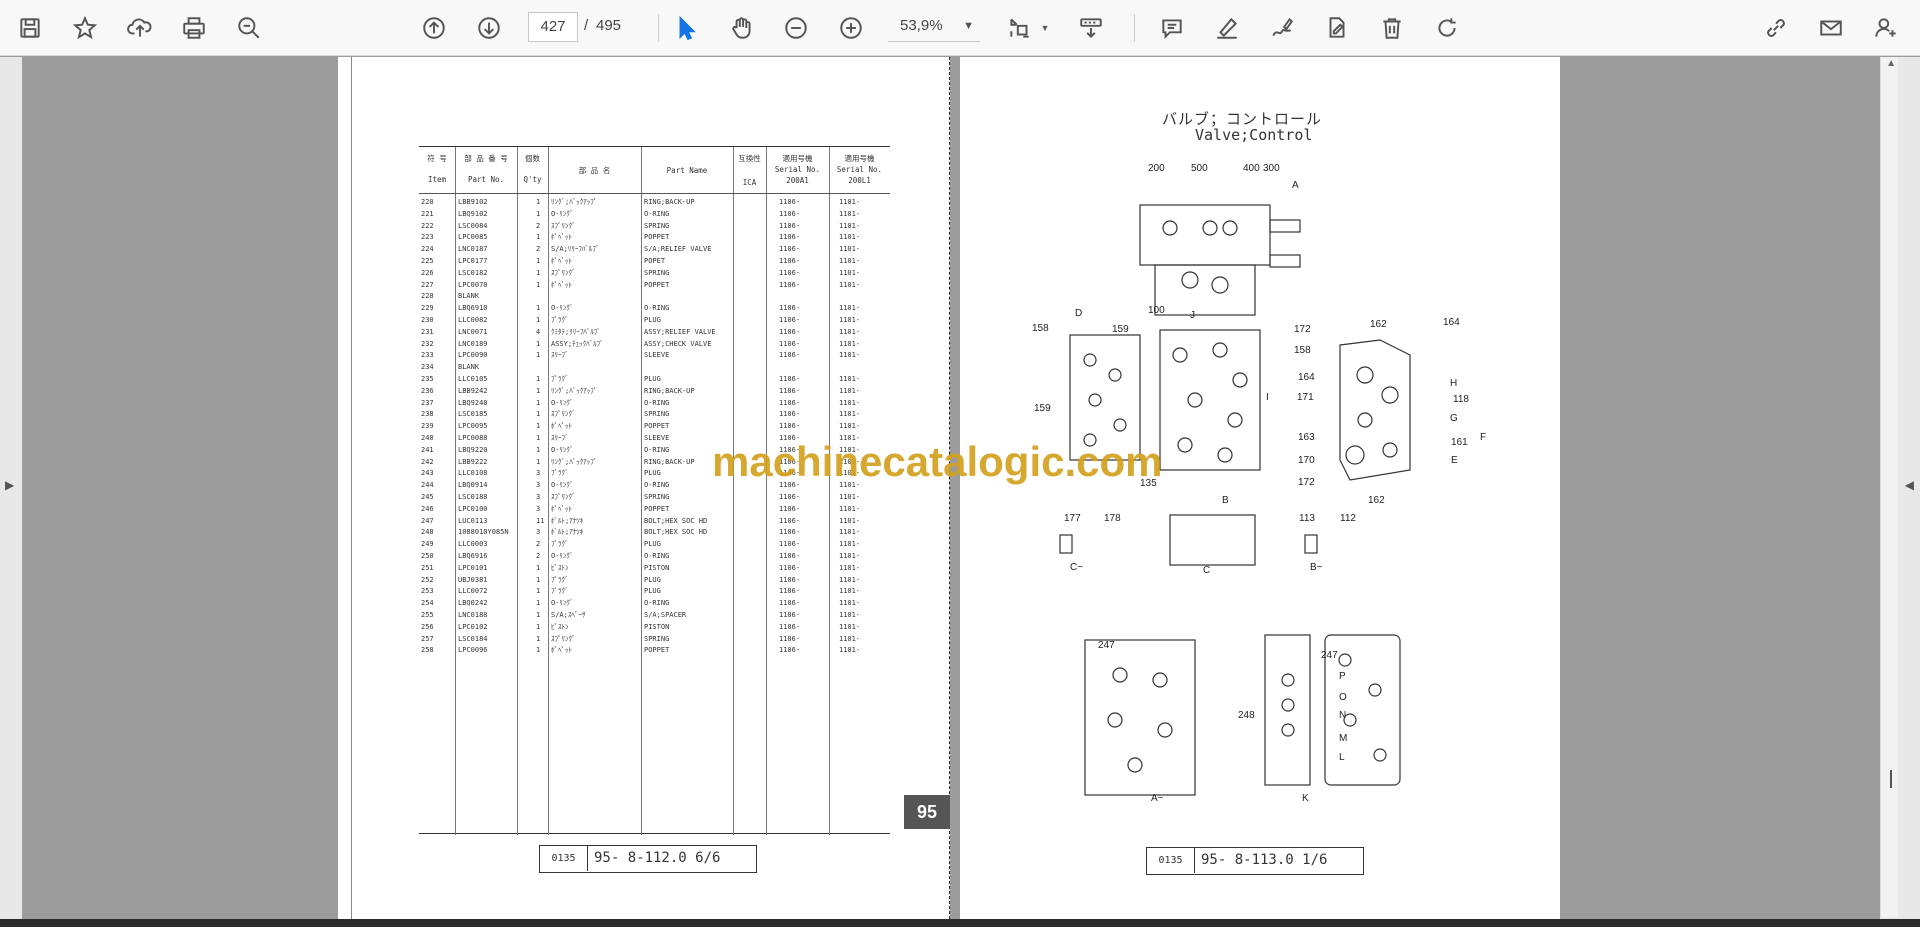 Image resolution: width=1920 pixels, height=927 pixels. Describe the element at coordinates (561, 261) in the screenshot. I see `table-cell: ﾎﾟﾍﾟｯﾄ` at that location.